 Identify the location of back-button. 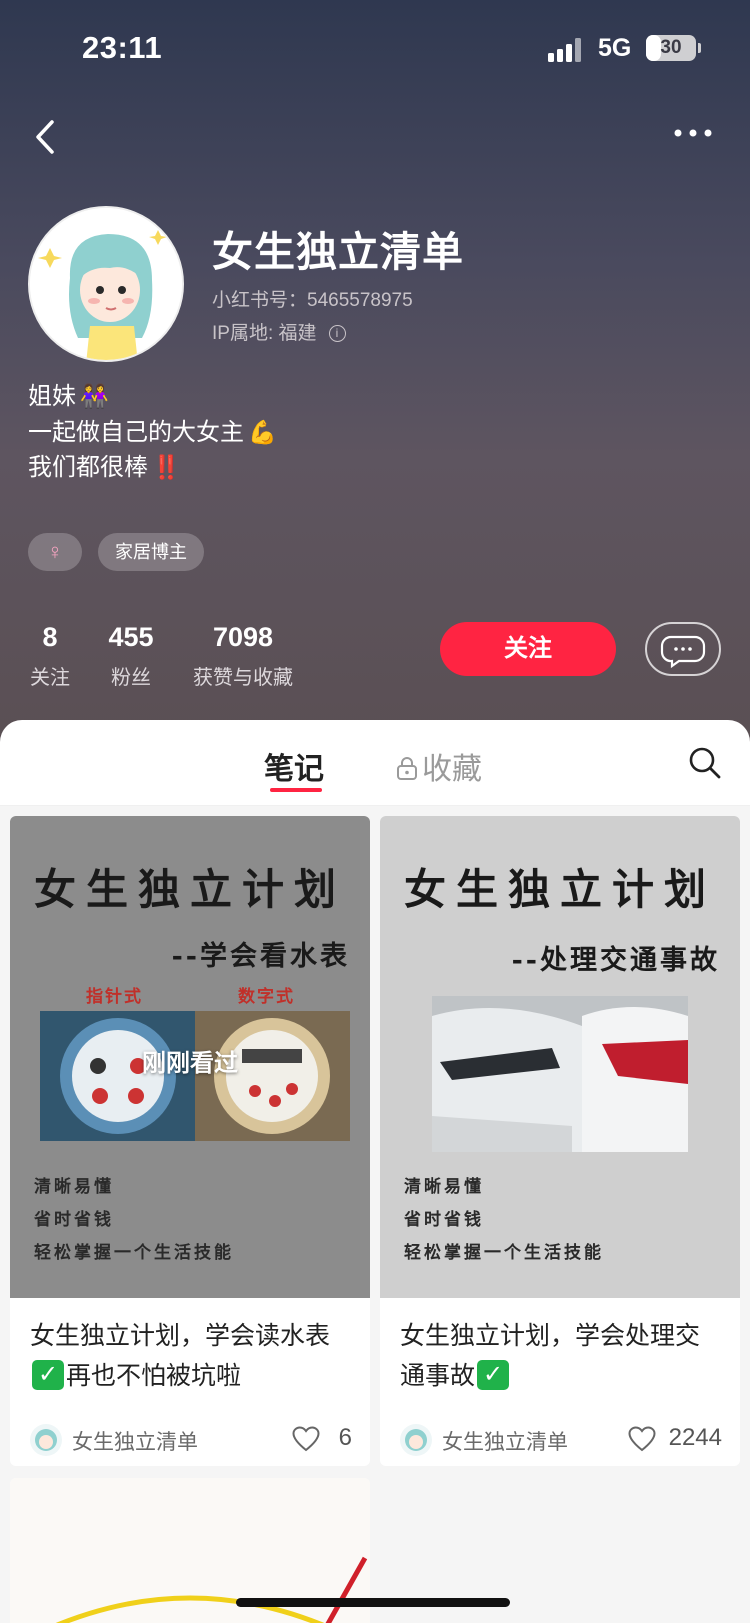
(50, 135).